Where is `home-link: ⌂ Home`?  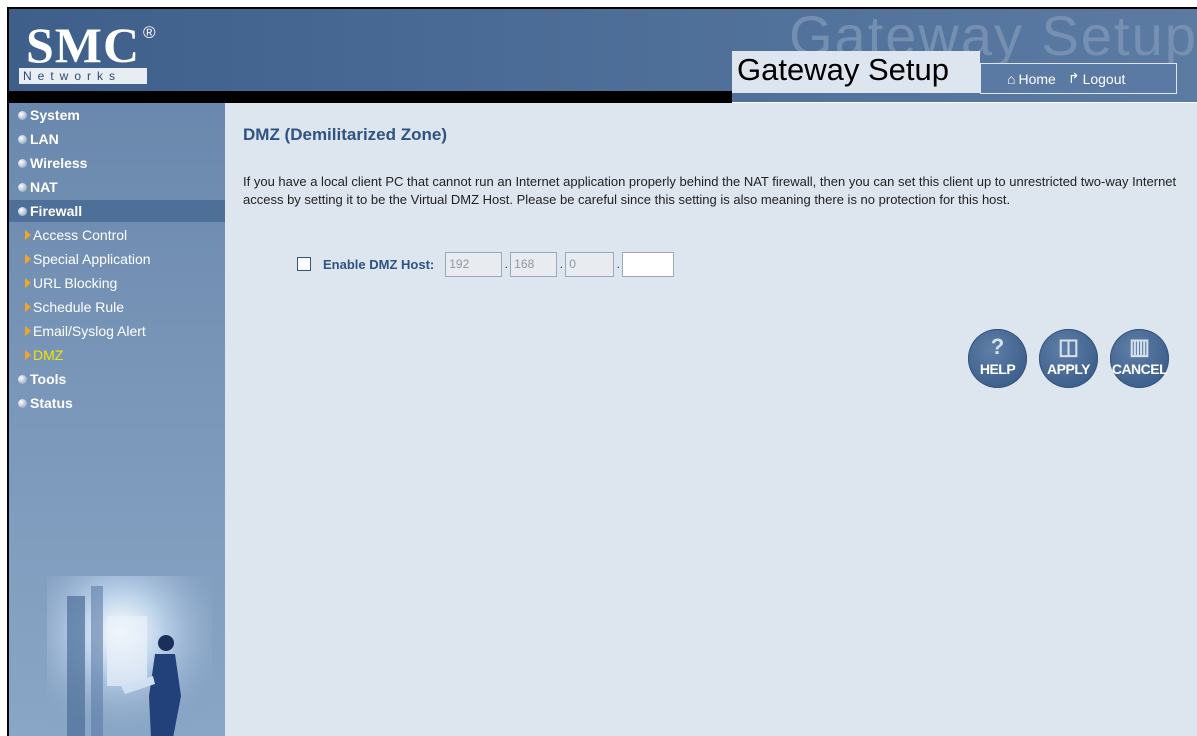
home-link: ⌂ Home is located at coordinates (1031, 79).